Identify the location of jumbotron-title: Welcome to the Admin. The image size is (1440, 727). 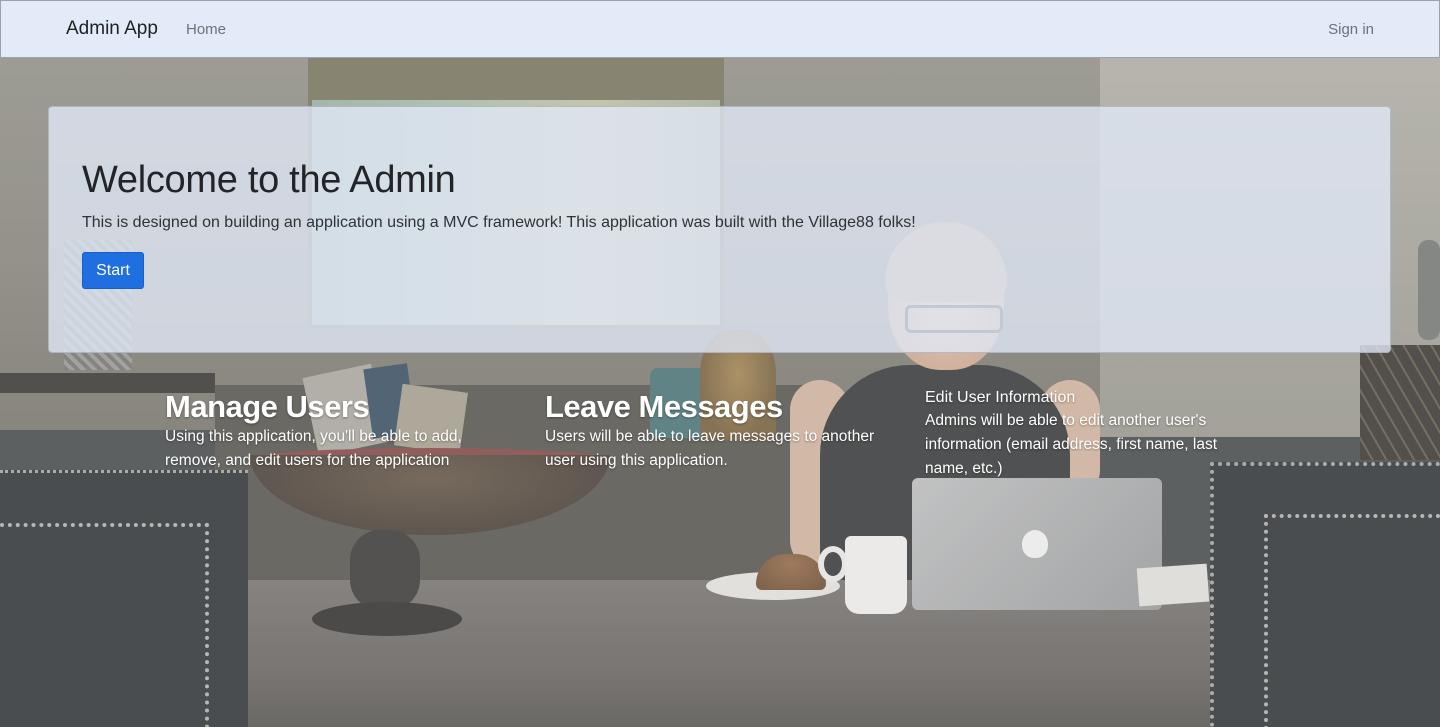
(269, 180).